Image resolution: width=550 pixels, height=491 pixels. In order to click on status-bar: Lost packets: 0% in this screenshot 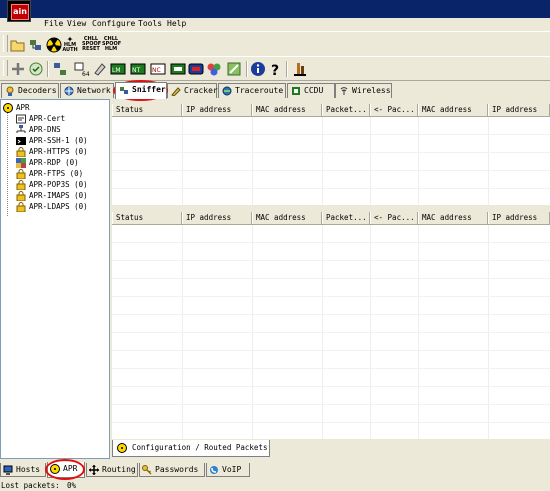, I will do `click(275, 485)`.